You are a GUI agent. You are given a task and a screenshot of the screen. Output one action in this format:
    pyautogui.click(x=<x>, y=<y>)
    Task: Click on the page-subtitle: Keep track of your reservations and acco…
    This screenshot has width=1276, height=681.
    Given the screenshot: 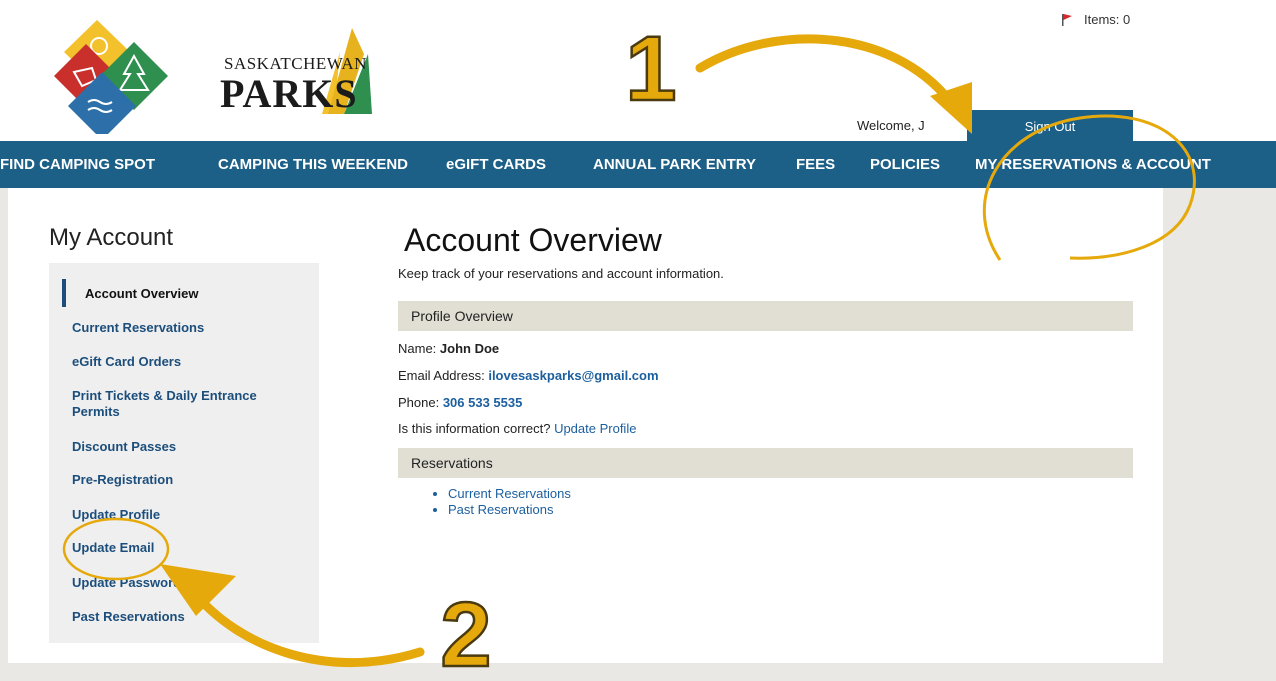 What is the action you would take?
    pyautogui.click(x=561, y=273)
    